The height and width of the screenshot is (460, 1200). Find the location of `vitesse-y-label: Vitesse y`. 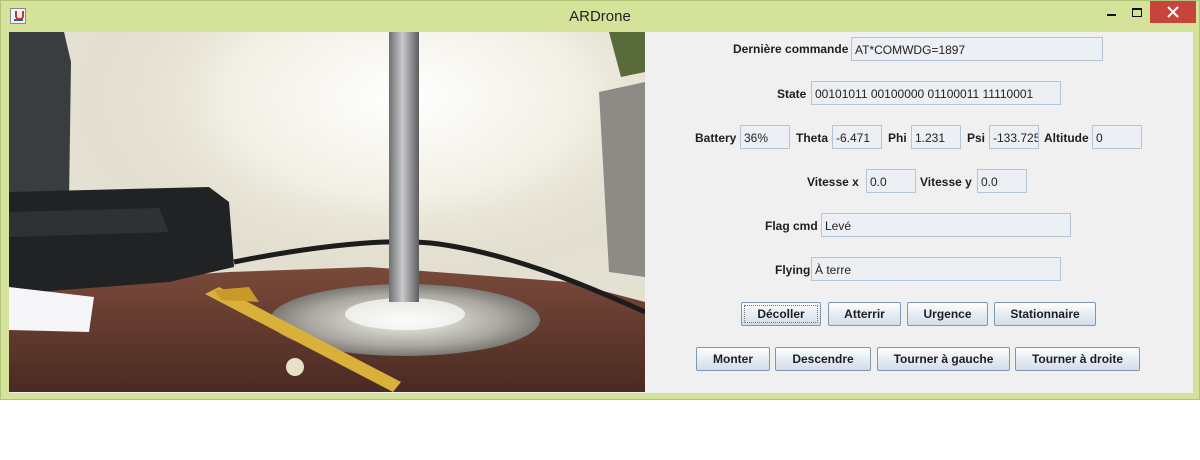

vitesse-y-label: Vitesse y is located at coordinates (946, 182).